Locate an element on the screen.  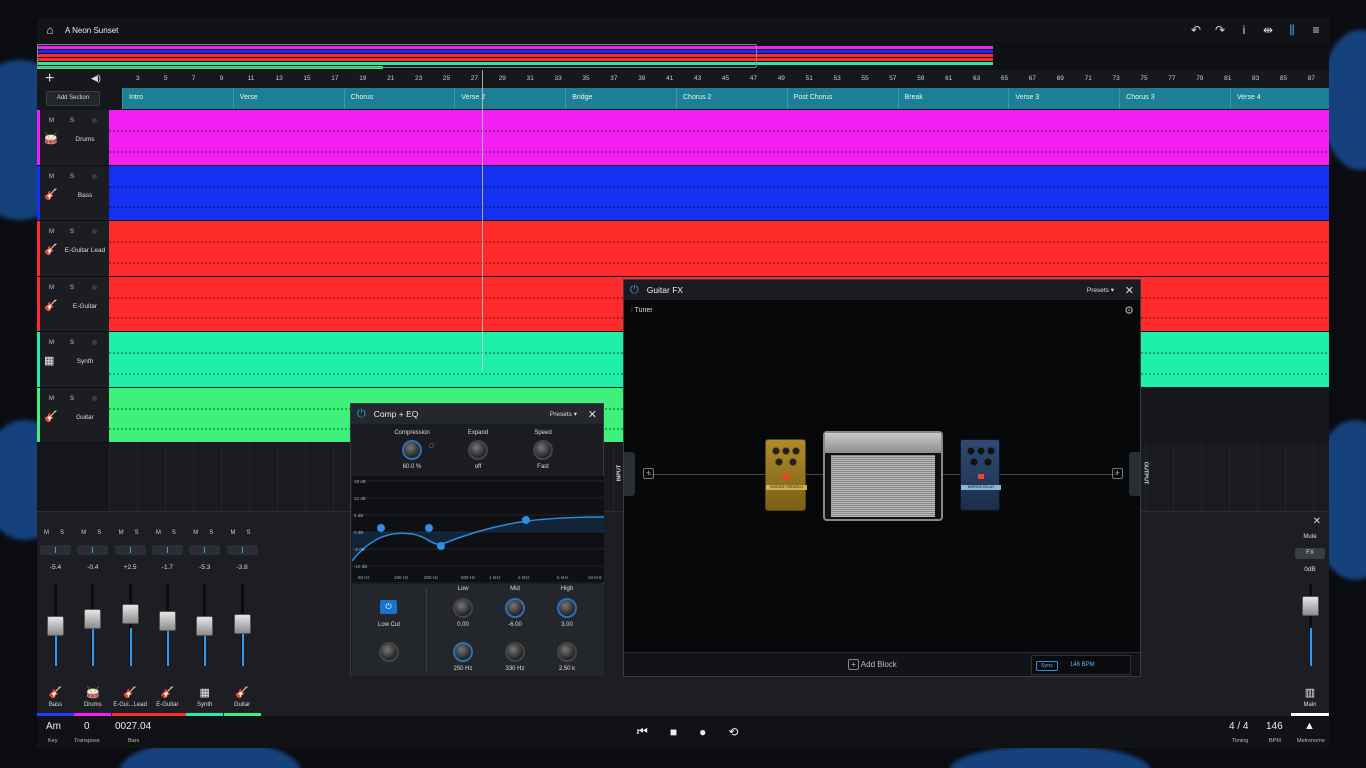
track-header: M S 🎸 Bass is located at coordinates (73, 193).